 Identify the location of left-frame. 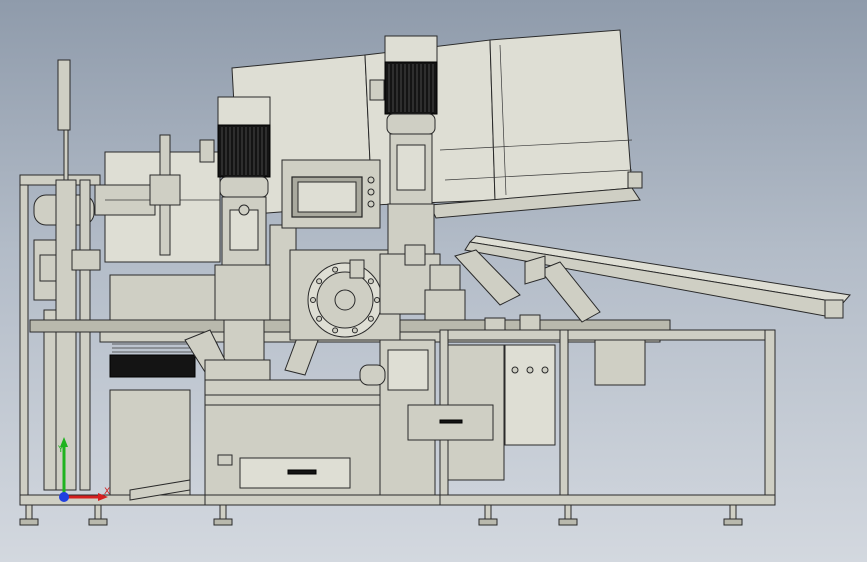
(60, 282).